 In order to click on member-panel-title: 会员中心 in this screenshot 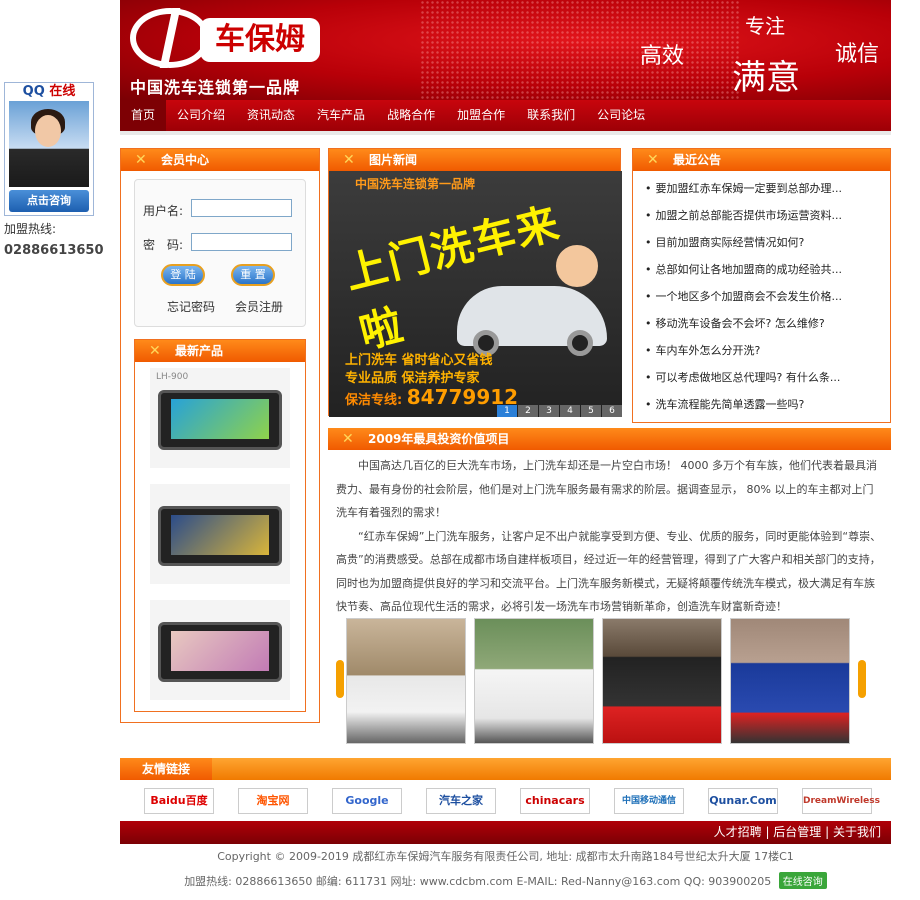, I will do `click(220, 160)`.